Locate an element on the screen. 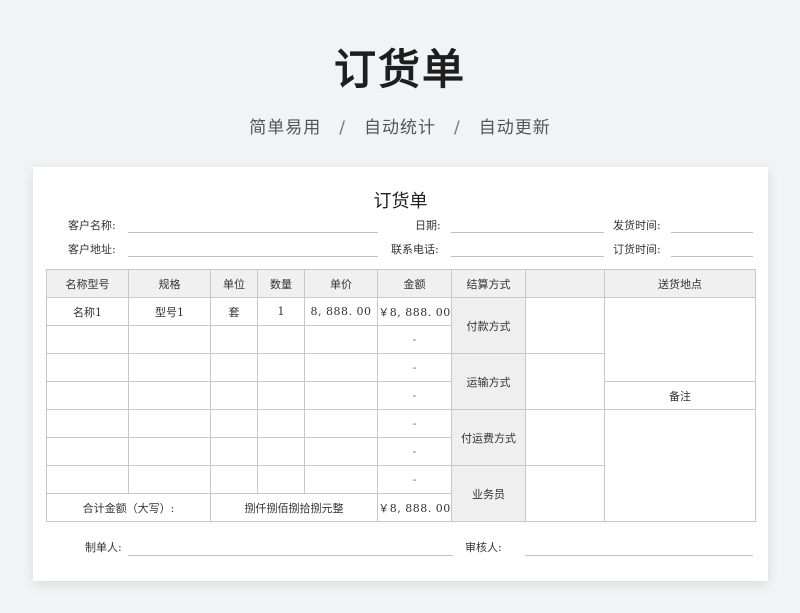  table-row: - 备注 is located at coordinates (401, 395).